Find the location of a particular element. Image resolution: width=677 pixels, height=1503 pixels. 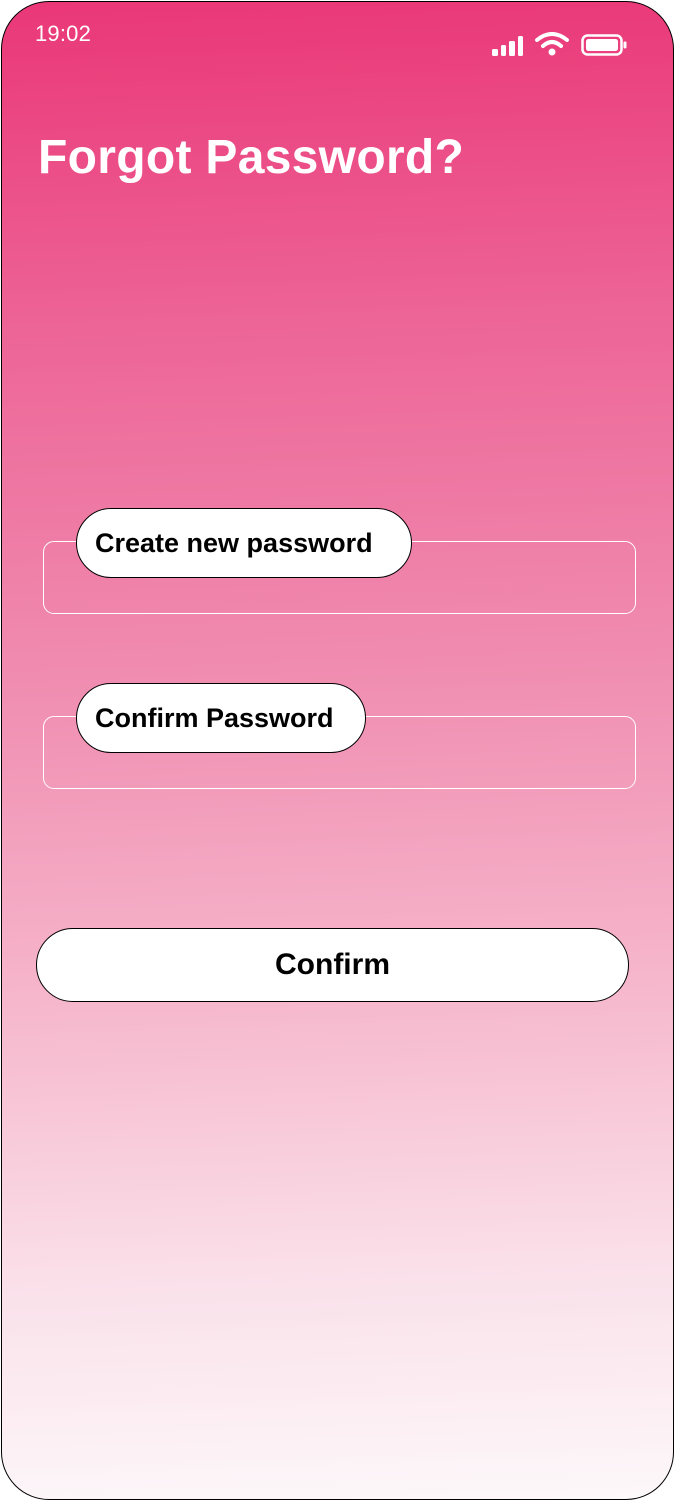

new-password-label: Create new password is located at coordinates (244, 543).